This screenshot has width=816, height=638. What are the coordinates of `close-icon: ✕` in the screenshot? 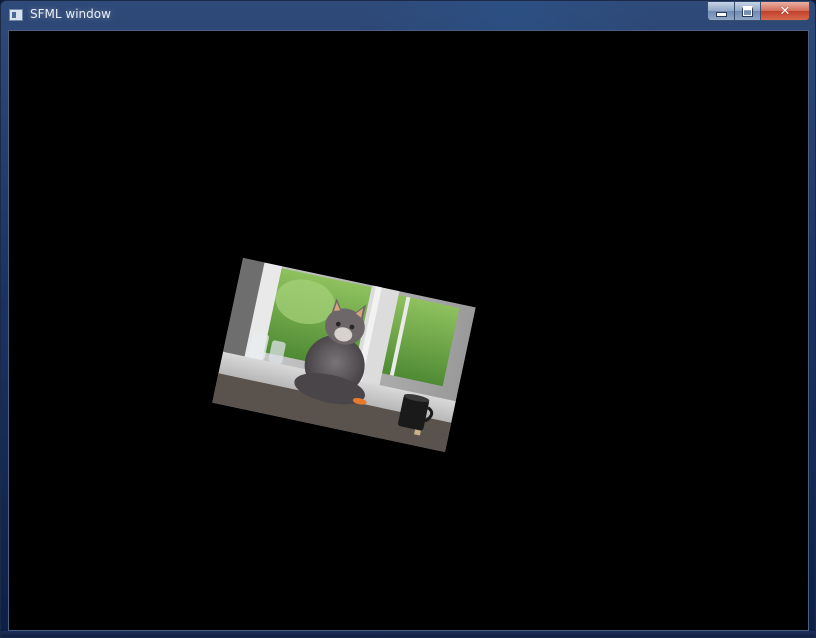 It's located at (785, 11).